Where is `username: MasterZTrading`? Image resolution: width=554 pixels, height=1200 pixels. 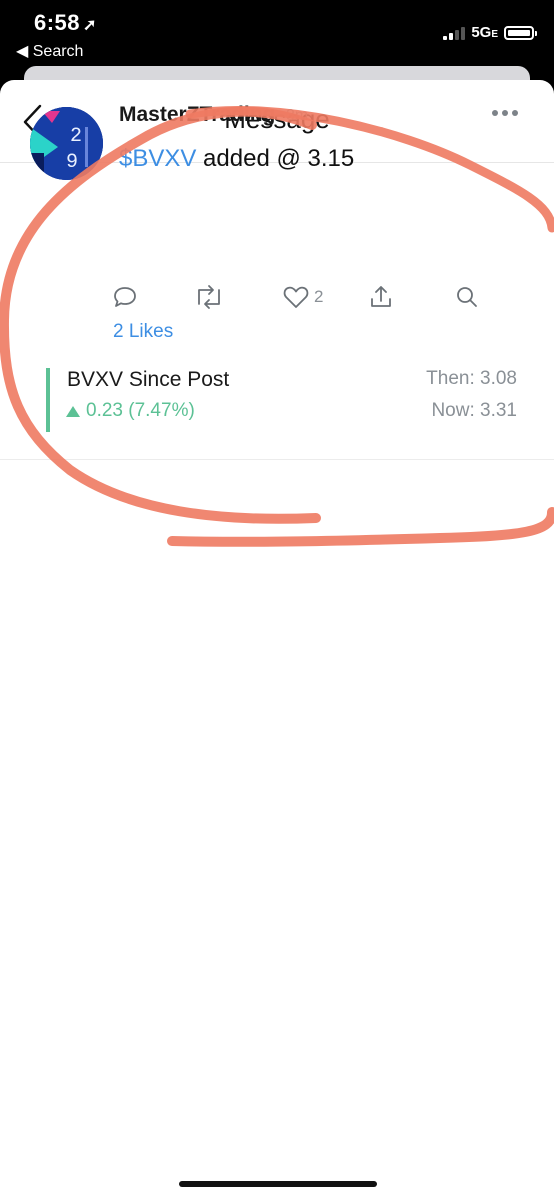
username: MasterZTrading is located at coordinates (197, 115).